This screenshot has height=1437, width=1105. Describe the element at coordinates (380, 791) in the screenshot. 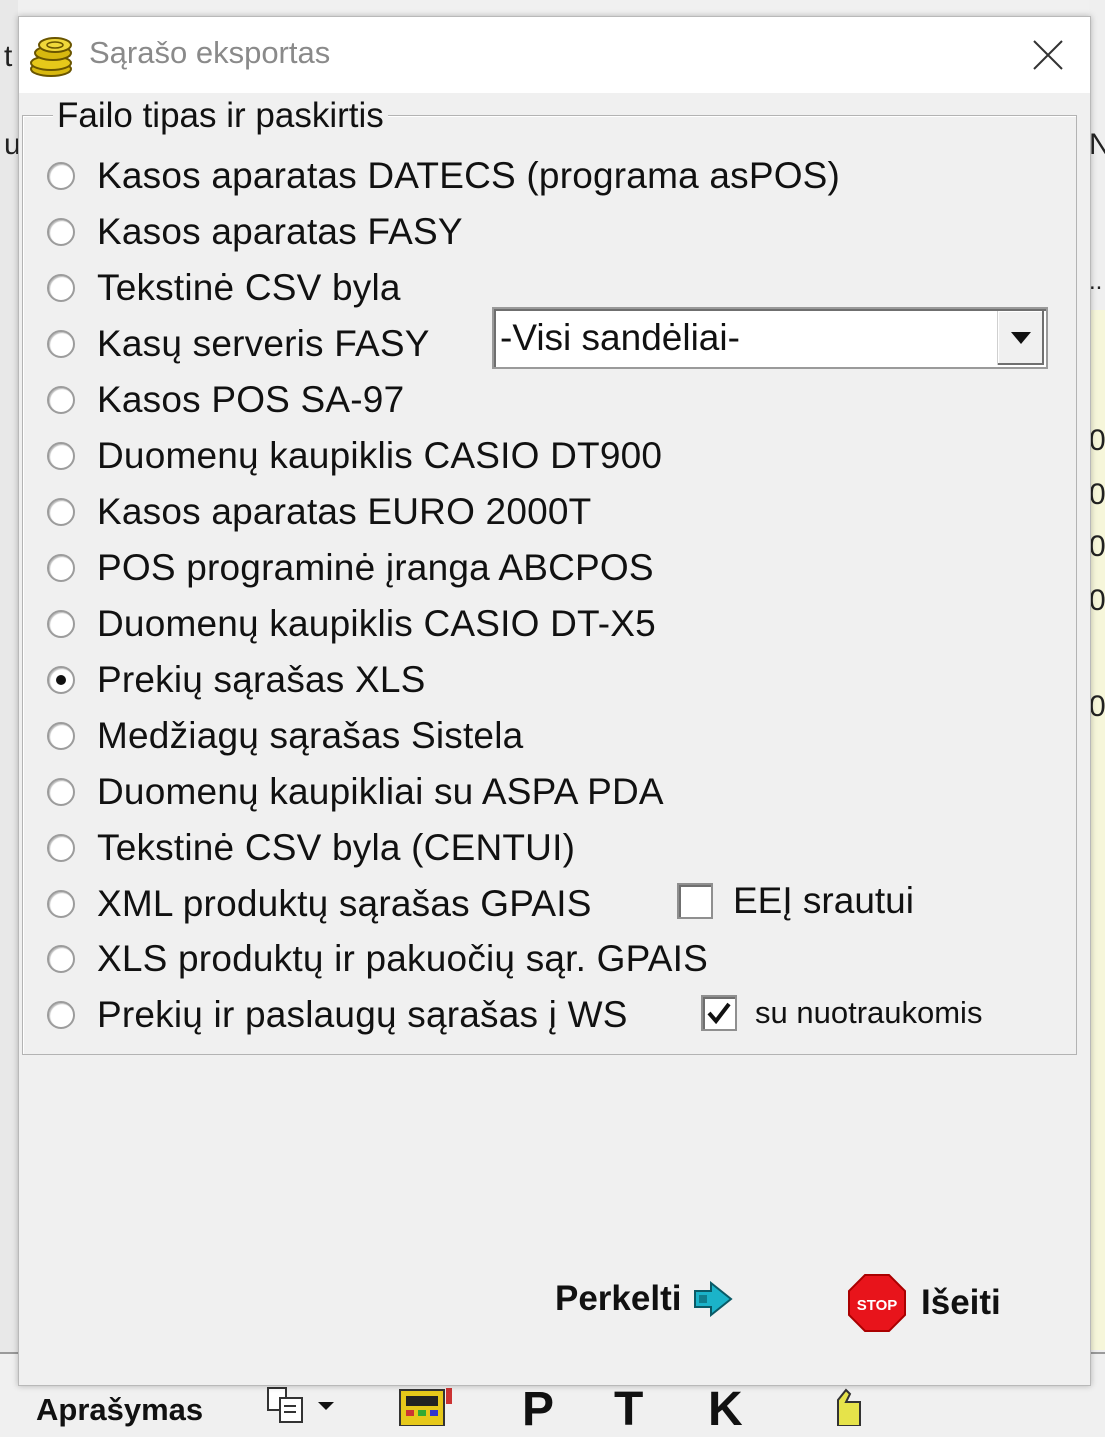

I see `option-label: Duomenų kaupikliai su ASPA PDA` at that location.